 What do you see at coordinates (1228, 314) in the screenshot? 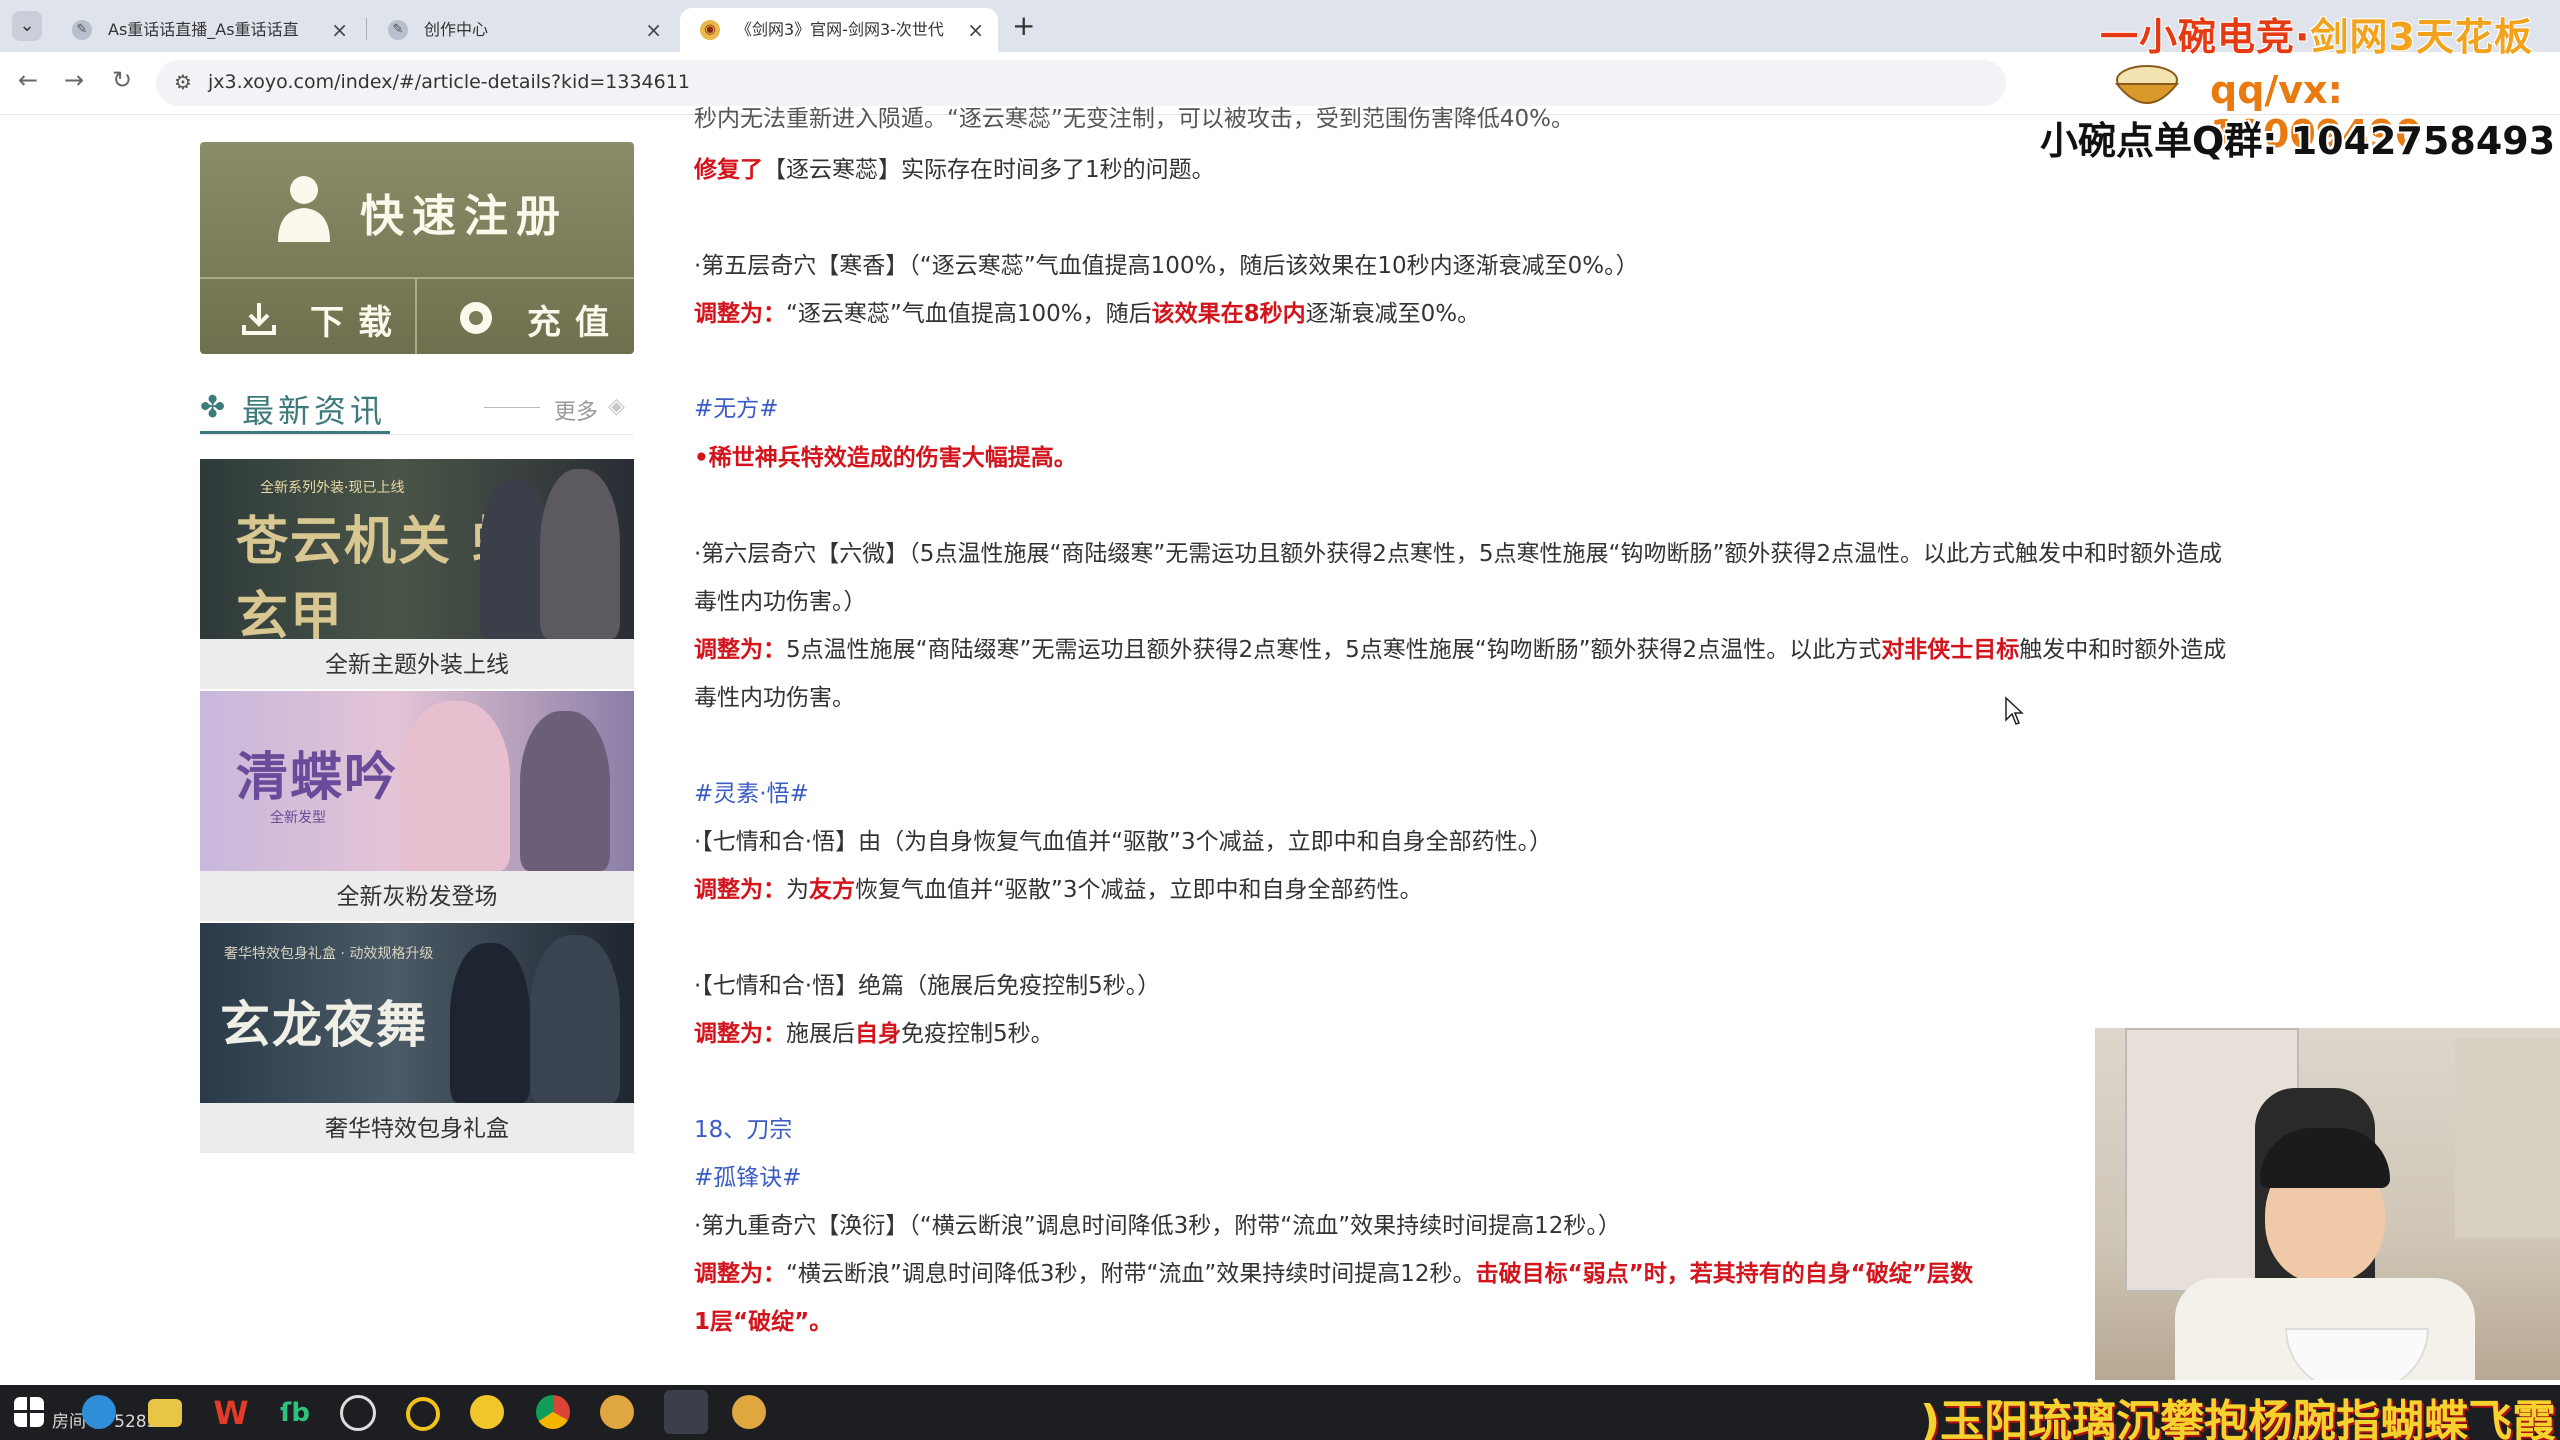
I see `highlight-text: 该效果在8秒内` at bounding box center [1228, 314].